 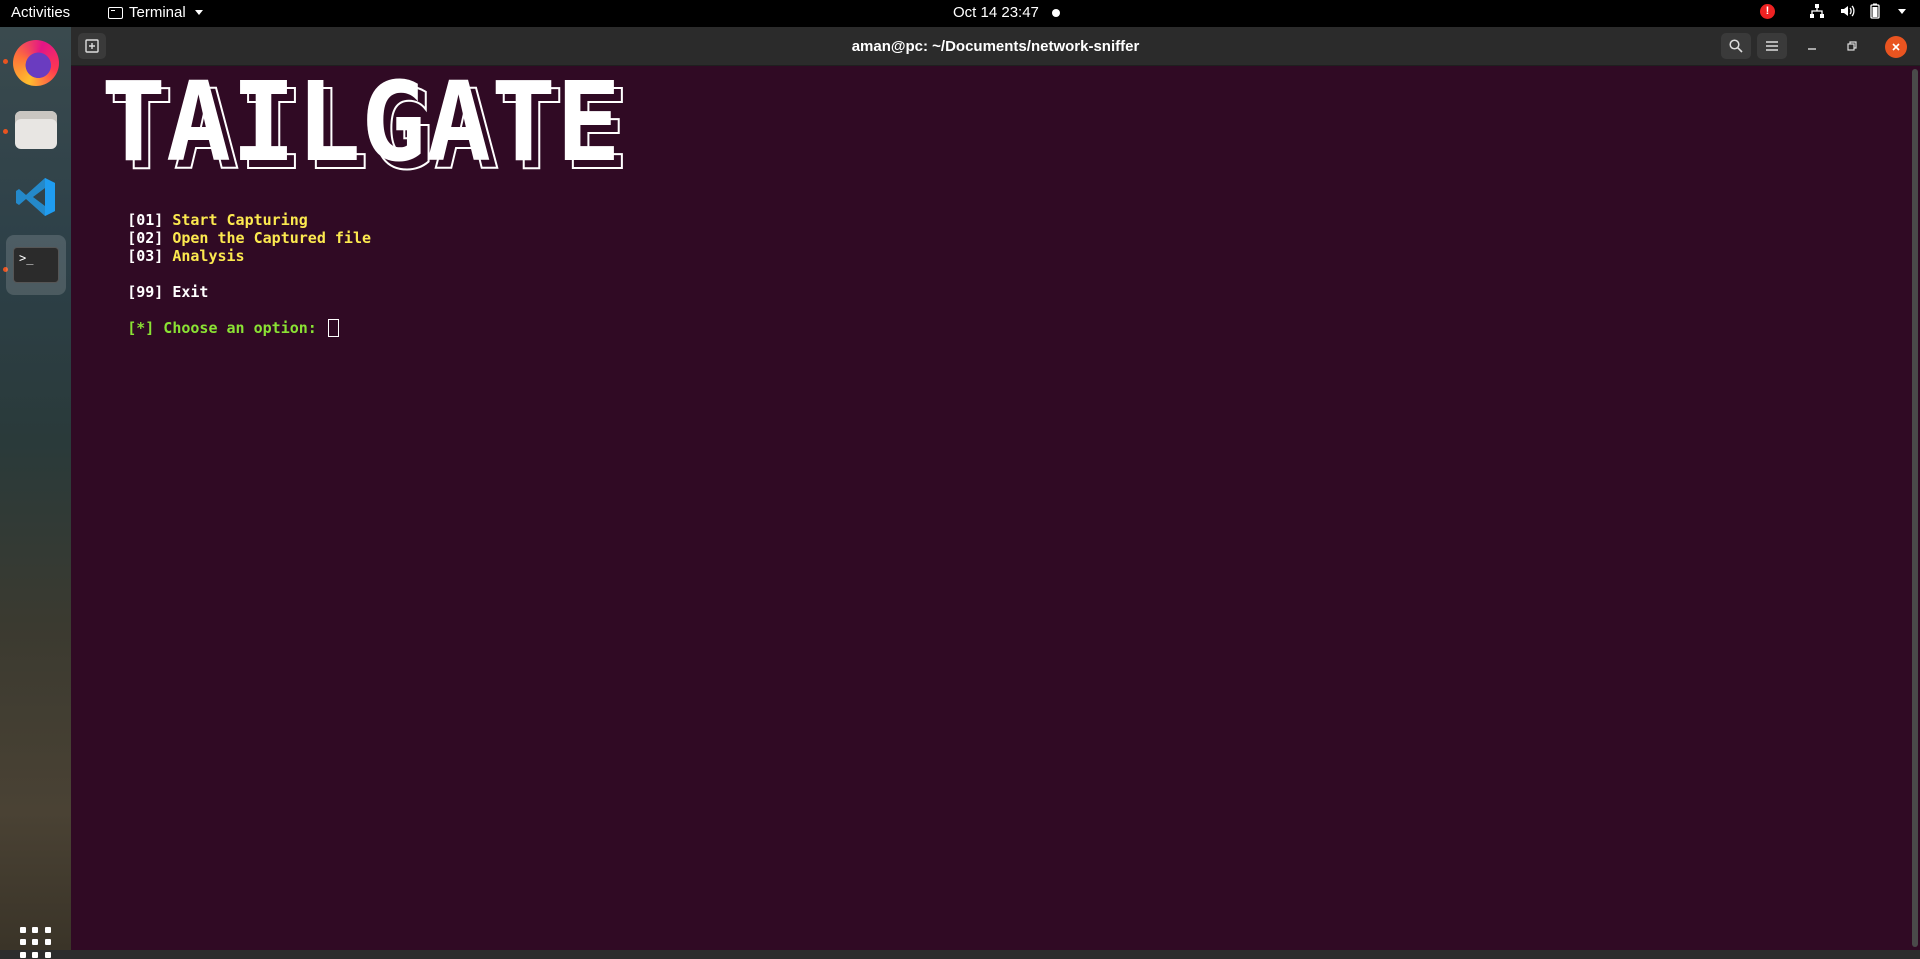 I want to click on app-menu: Terminal, so click(x=155, y=12).